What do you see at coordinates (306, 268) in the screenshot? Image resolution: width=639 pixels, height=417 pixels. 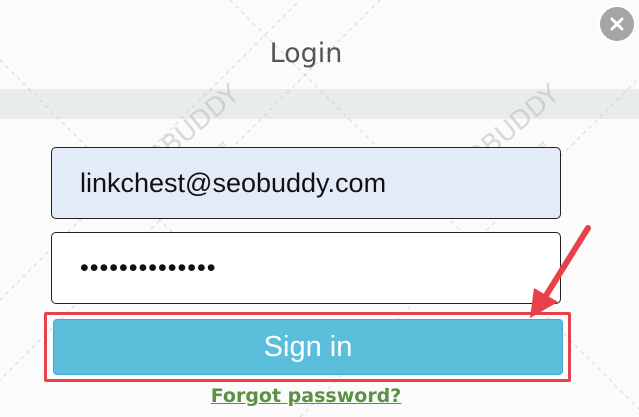 I see `password-field` at bounding box center [306, 268].